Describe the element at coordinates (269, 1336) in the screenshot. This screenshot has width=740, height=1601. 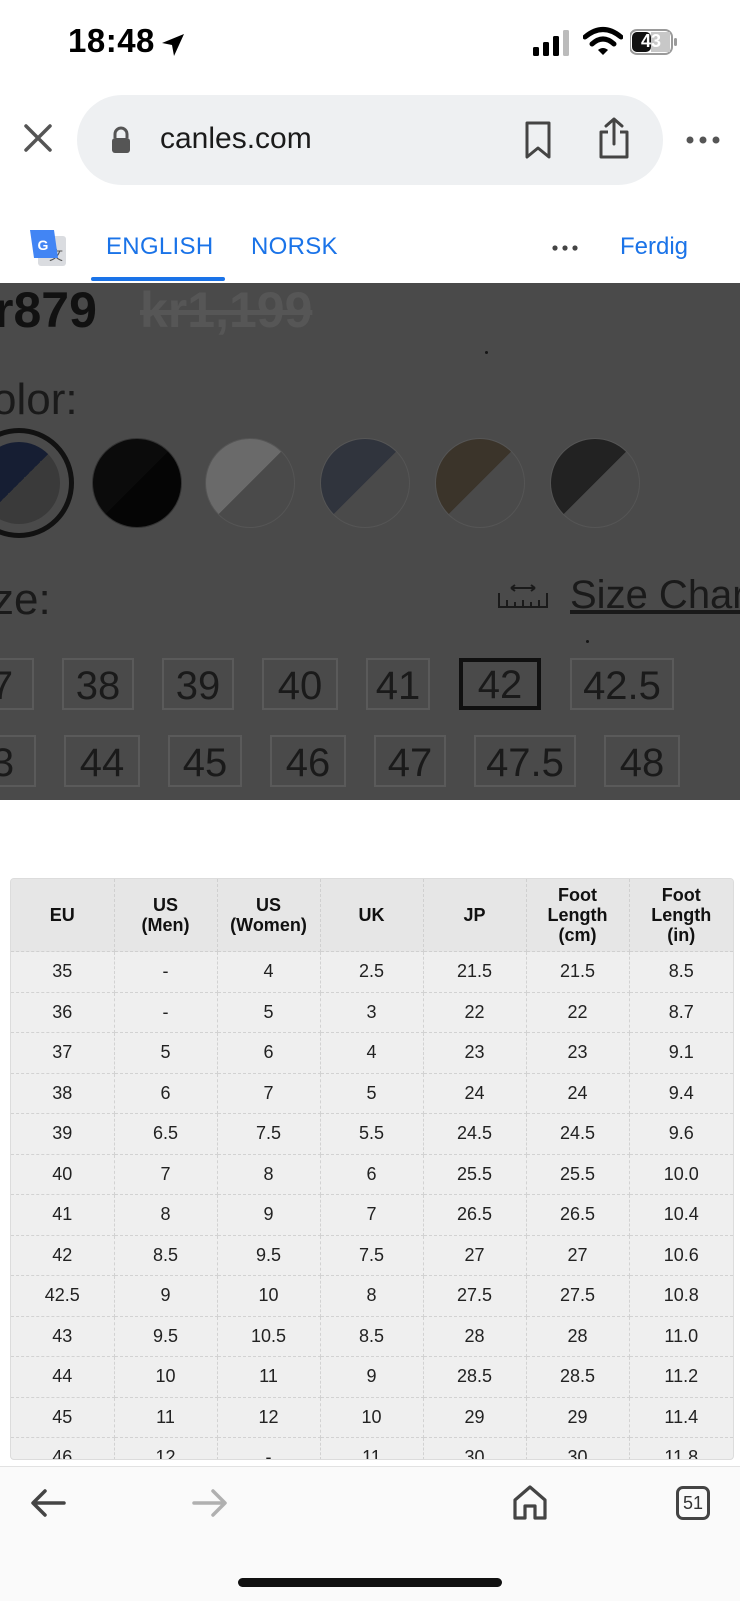
I see `table-cell: 10.5` at that location.